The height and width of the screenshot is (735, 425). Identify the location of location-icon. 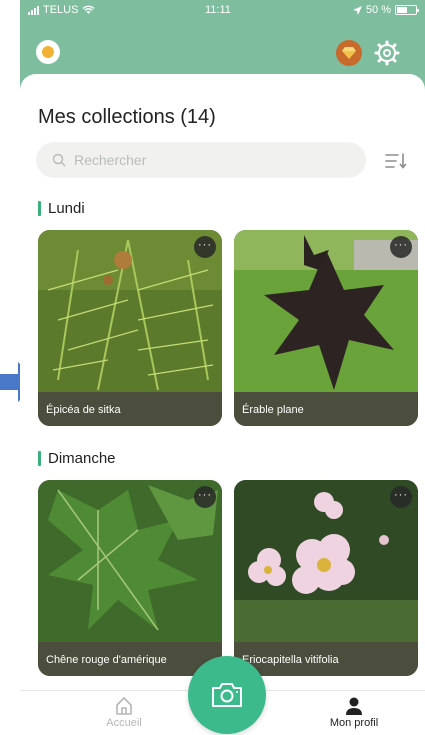
(357, 10).